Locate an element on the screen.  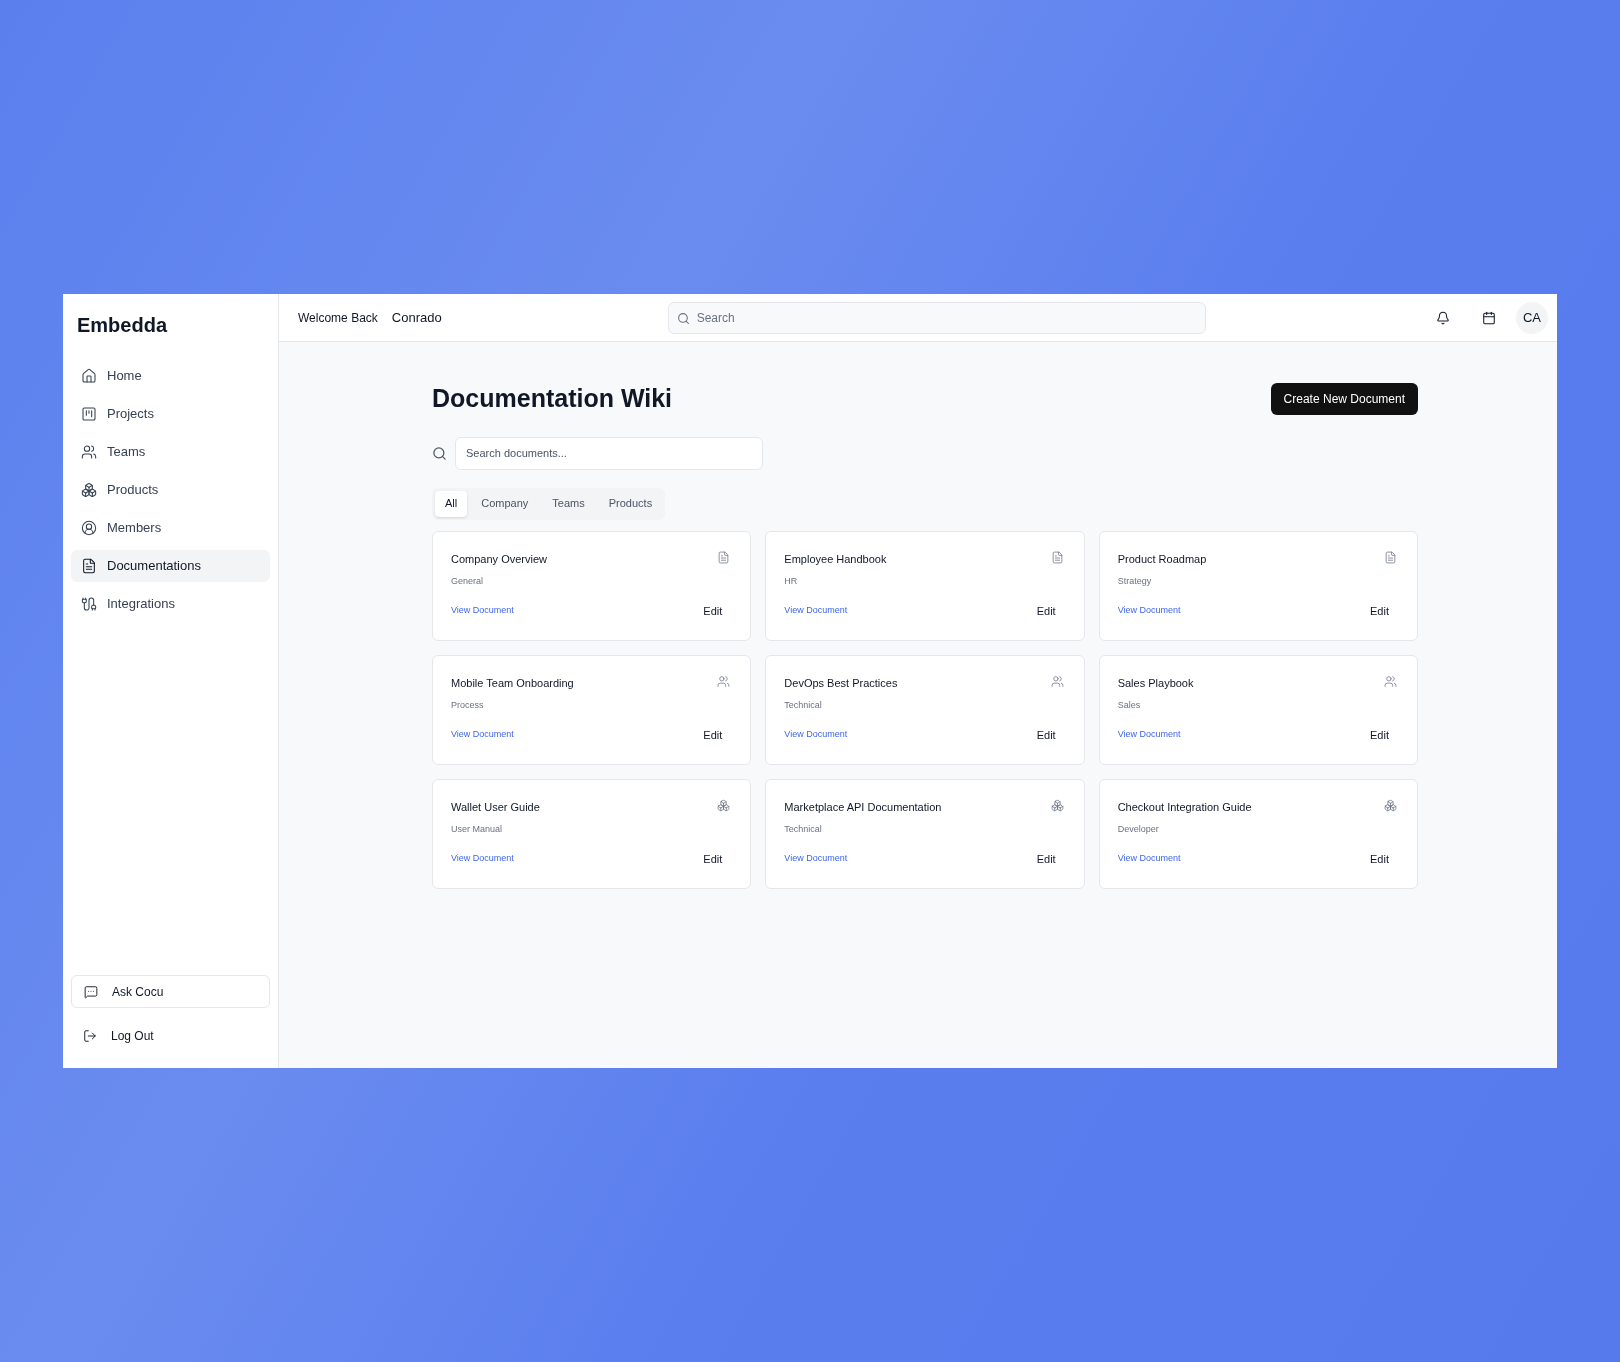
document-category: HR is located at coordinates (791, 581).